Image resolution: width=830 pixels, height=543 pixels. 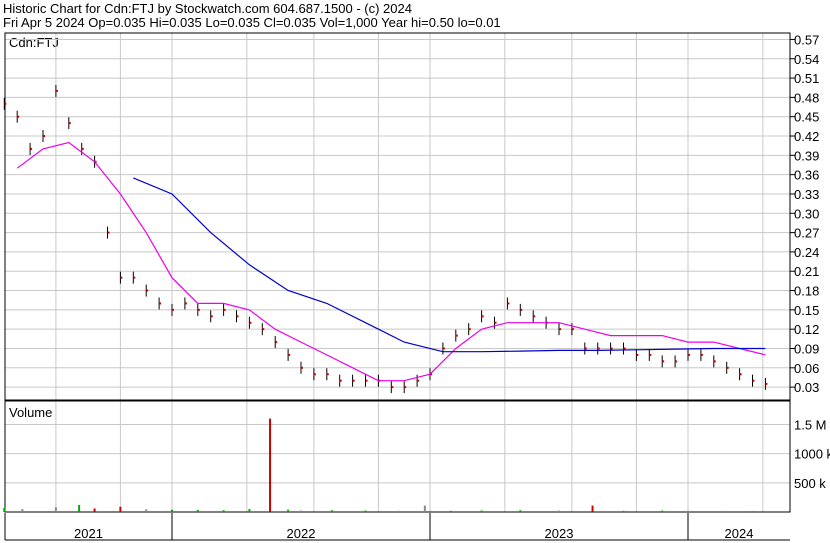 What do you see at coordinates (806, 213) in the screenshot?
I see `price-tick-label: 0.30` at bounding box center [806, 213].